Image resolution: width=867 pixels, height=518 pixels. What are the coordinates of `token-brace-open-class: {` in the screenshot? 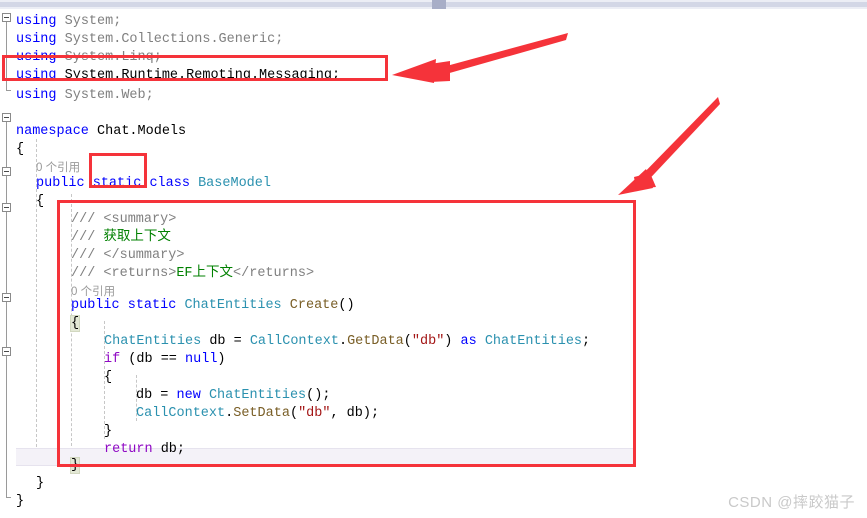 It's located at (40, 201).